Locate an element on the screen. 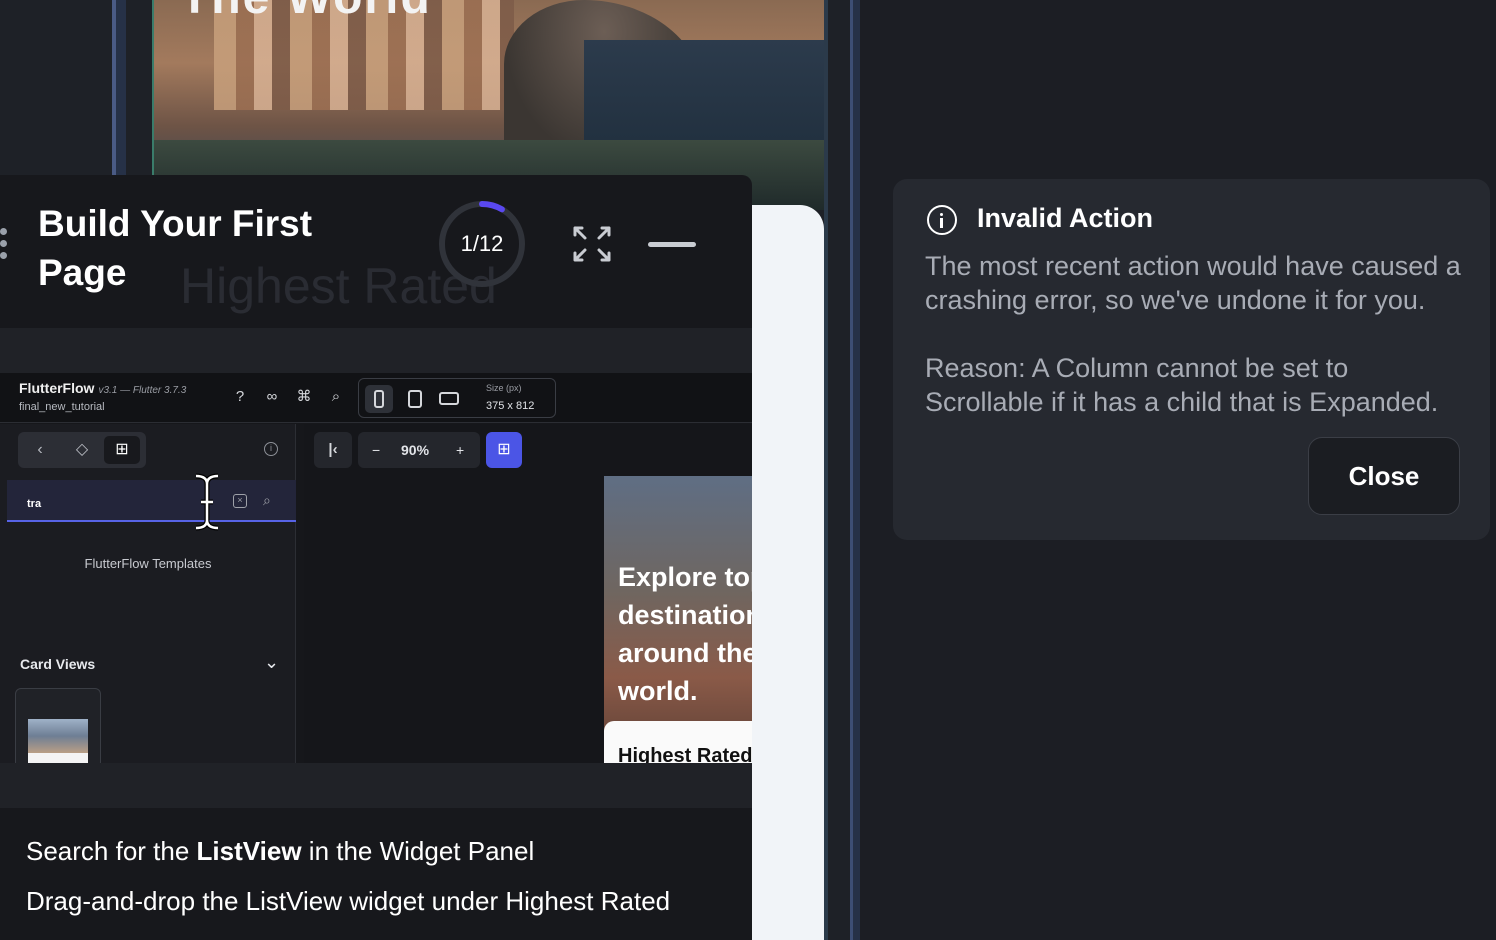 Image resolution: width=1496 pixels, height=940 pixels. zoom-in-icon: + is located at coordinates (460, 450).